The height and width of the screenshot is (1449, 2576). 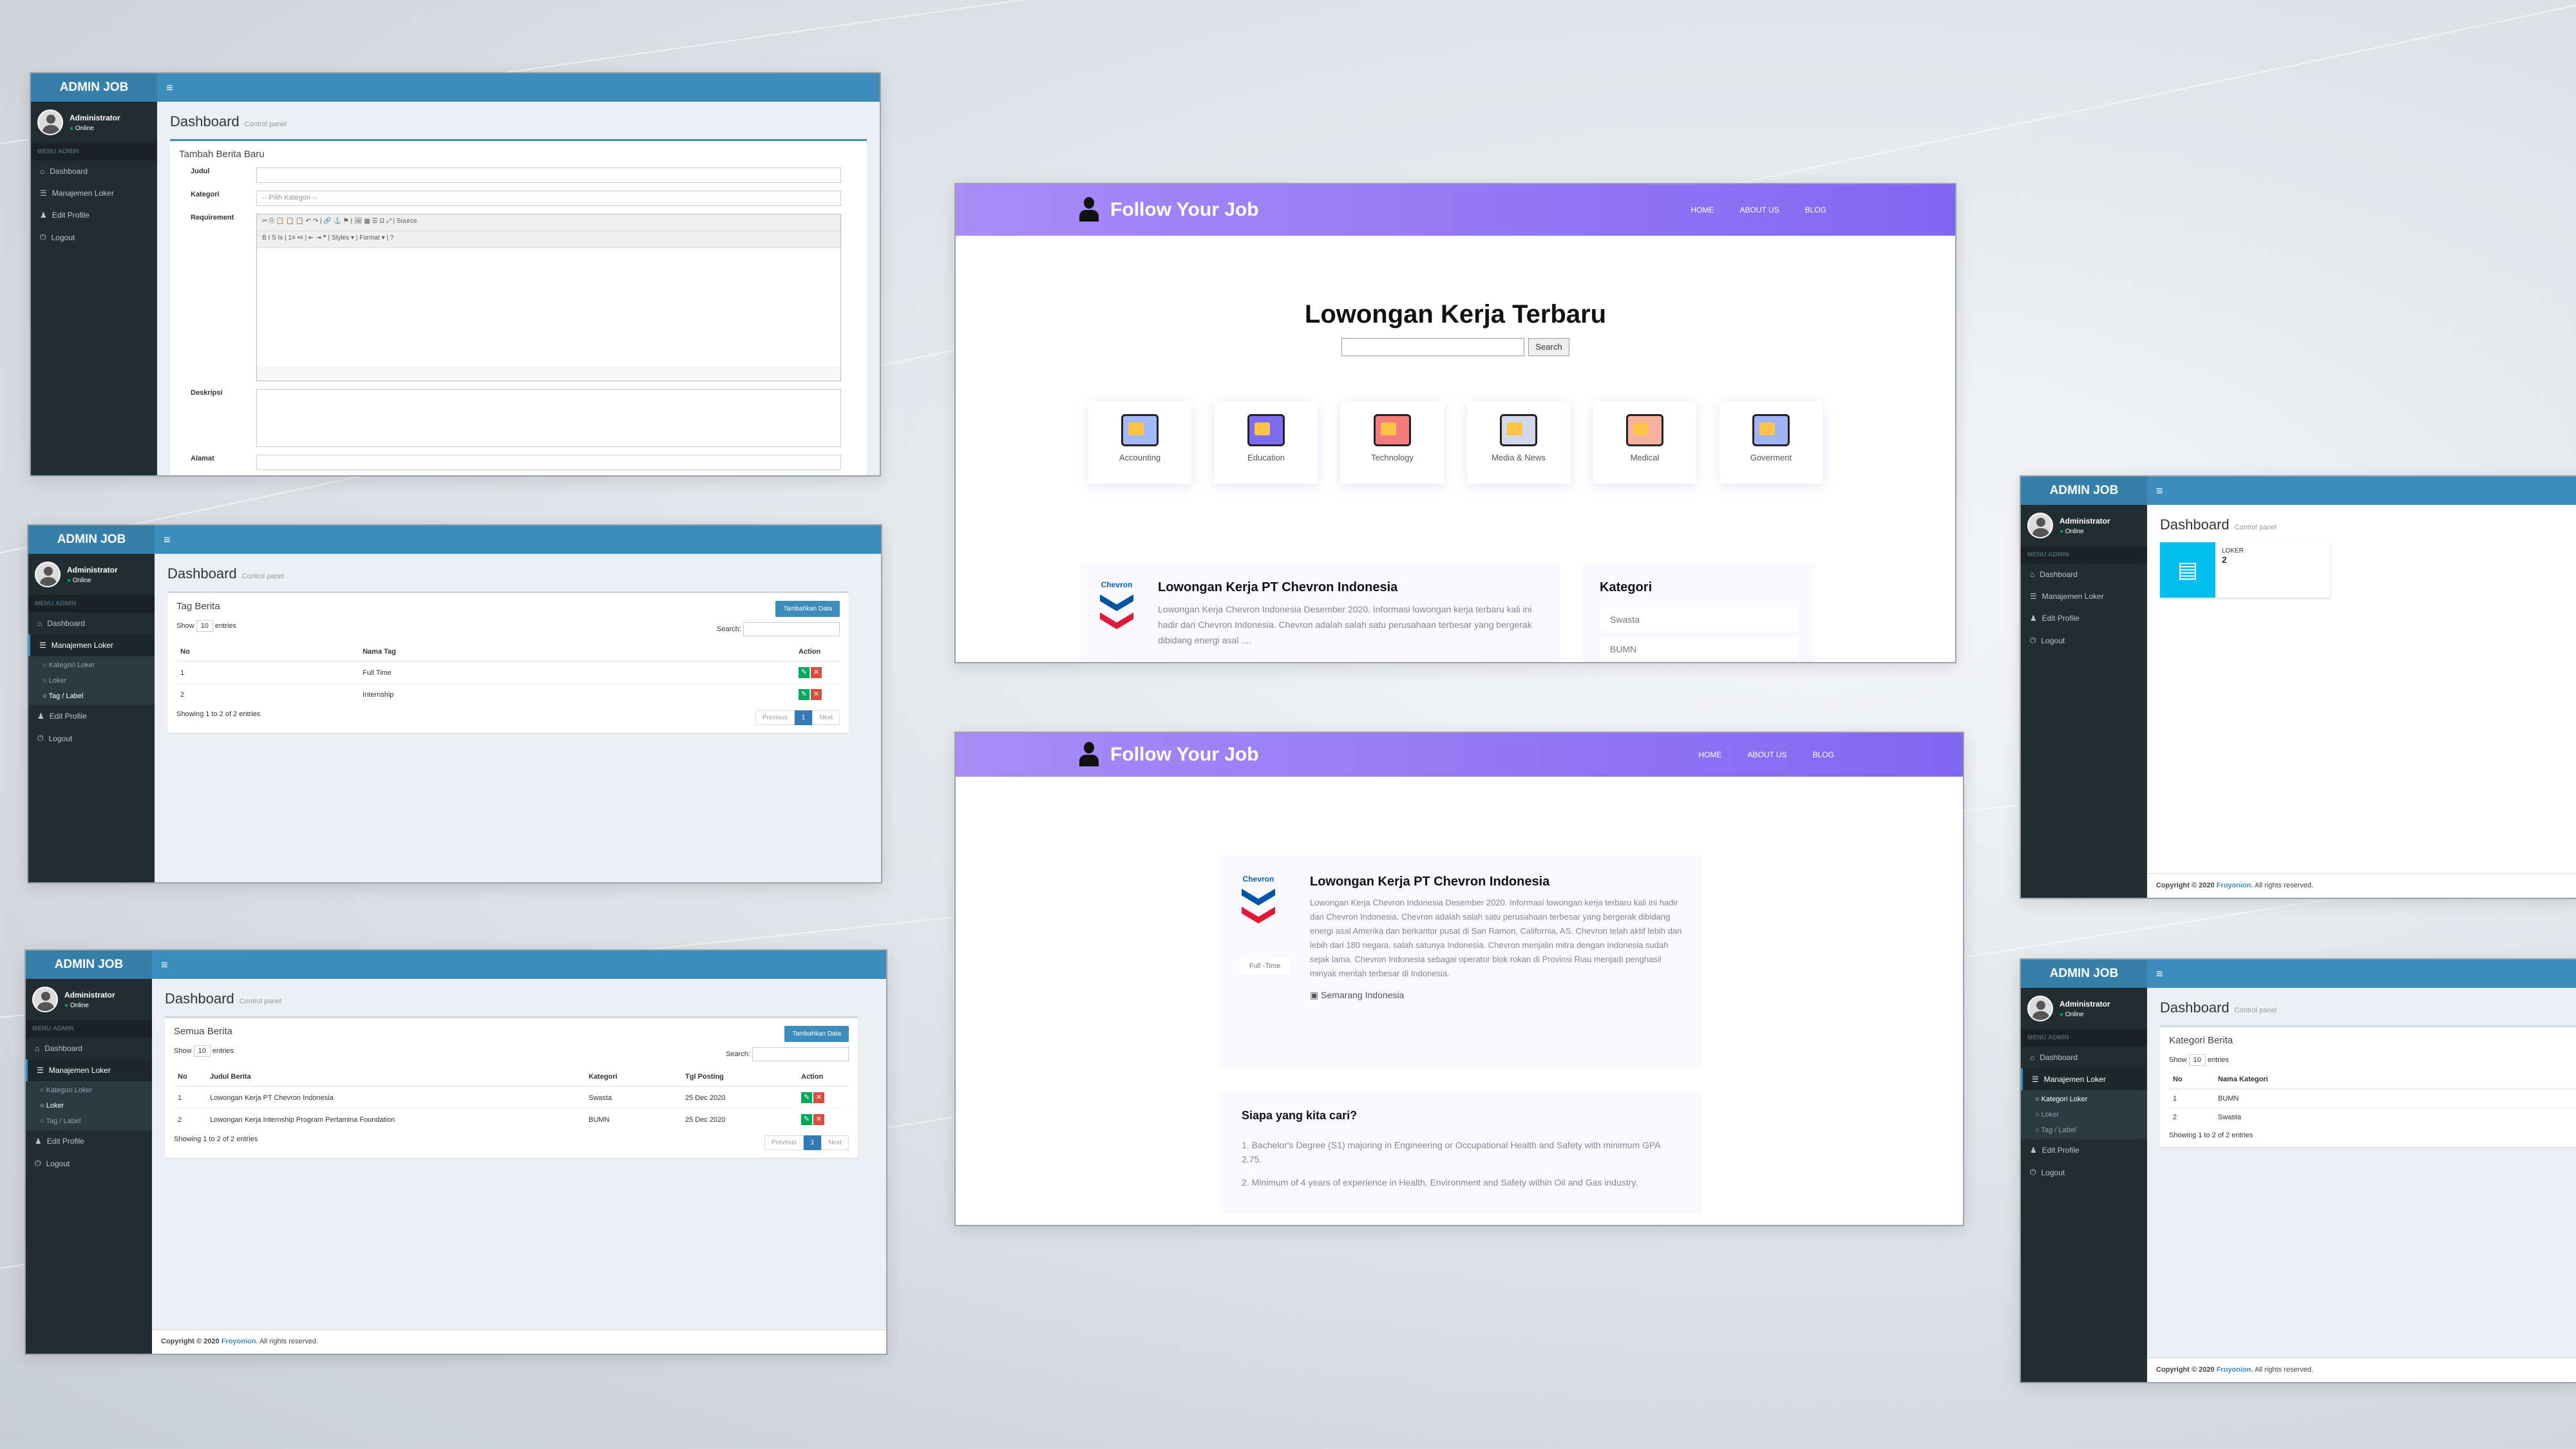 What do you see at coordinates (1771, 443) in the screenshot?
I see `category-card: Goverment` at bounding box center [1771, 443].